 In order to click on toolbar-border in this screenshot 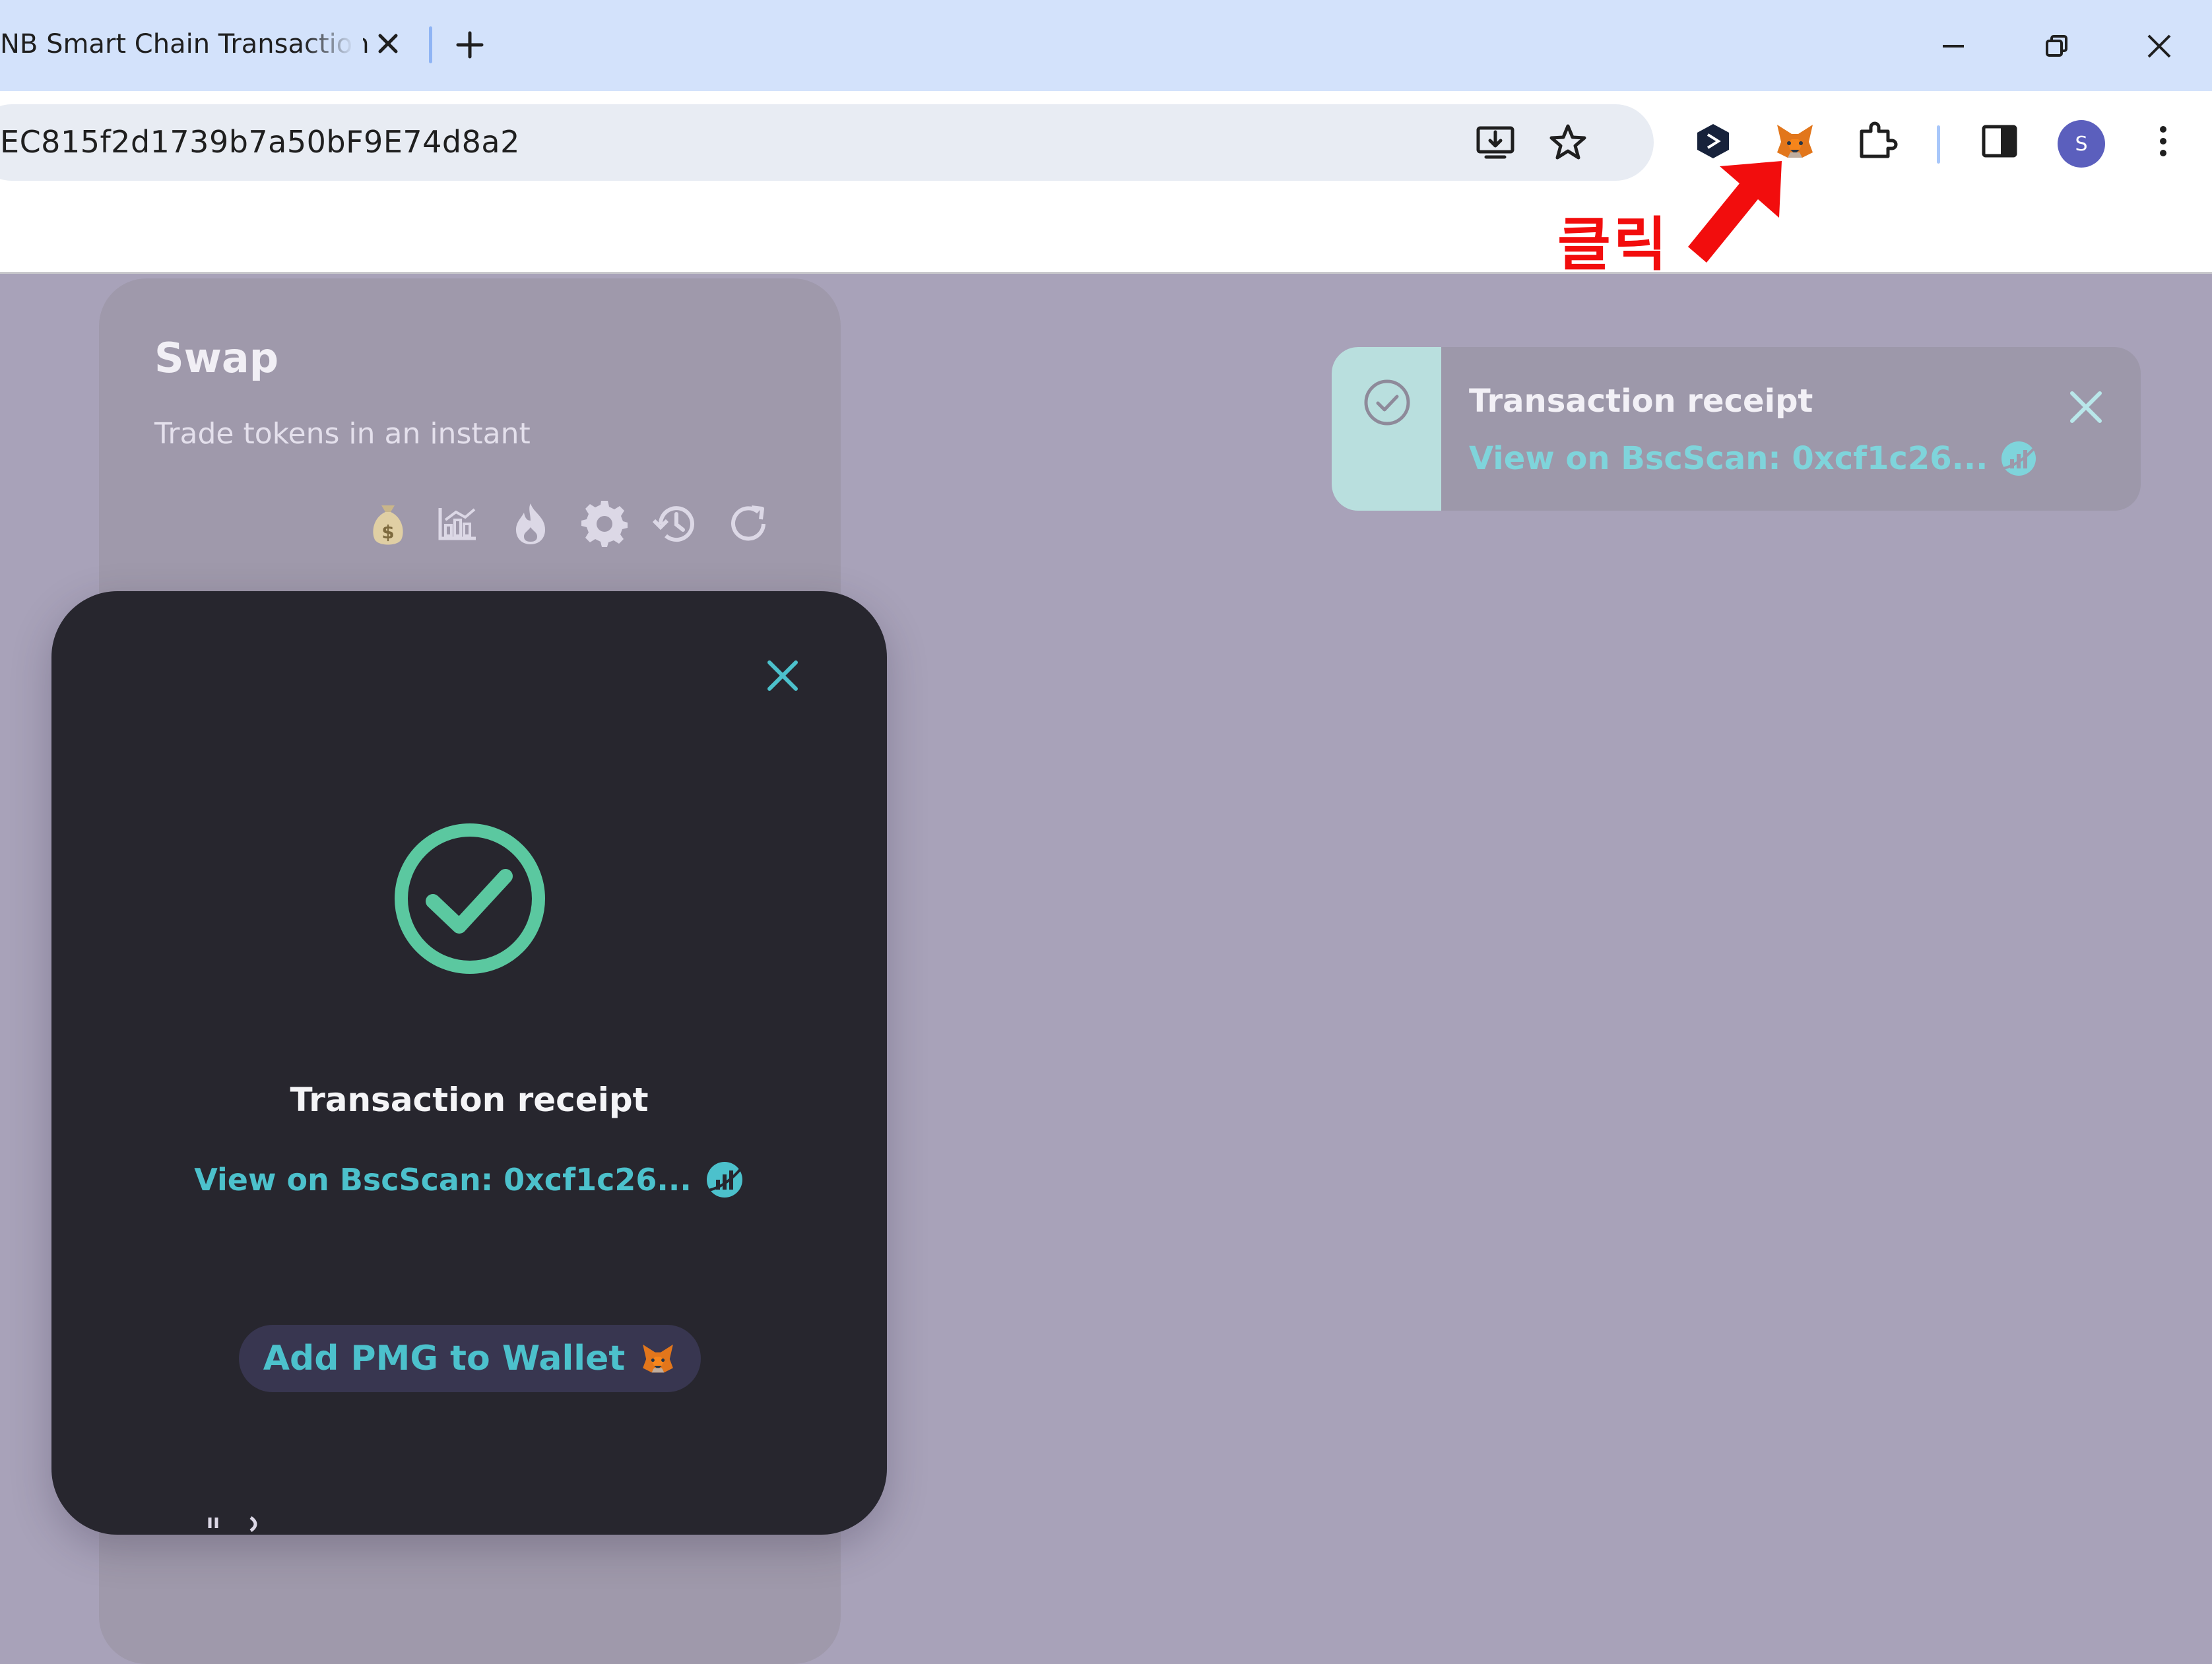, I will do `click(1106, 273)`.